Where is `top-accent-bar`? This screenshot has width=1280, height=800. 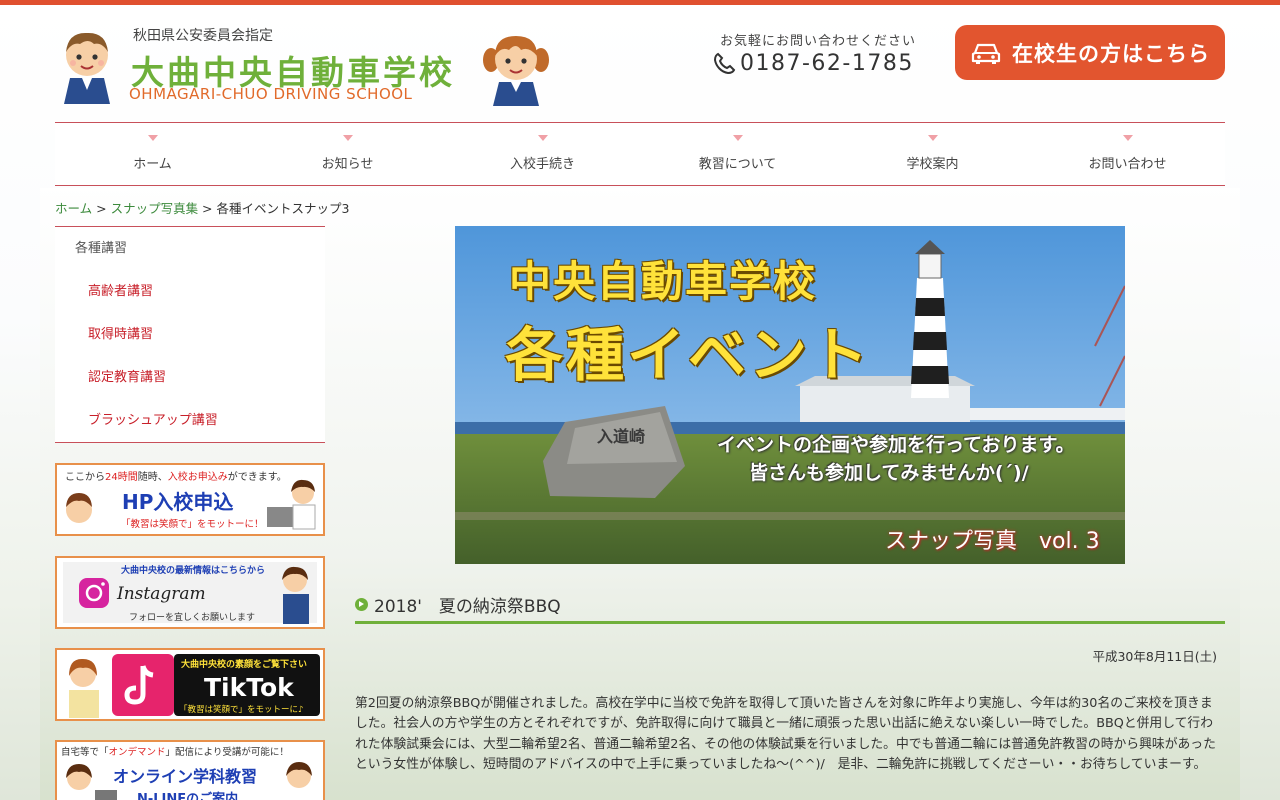
top-accent-bar is located at coordinates (640, 2).